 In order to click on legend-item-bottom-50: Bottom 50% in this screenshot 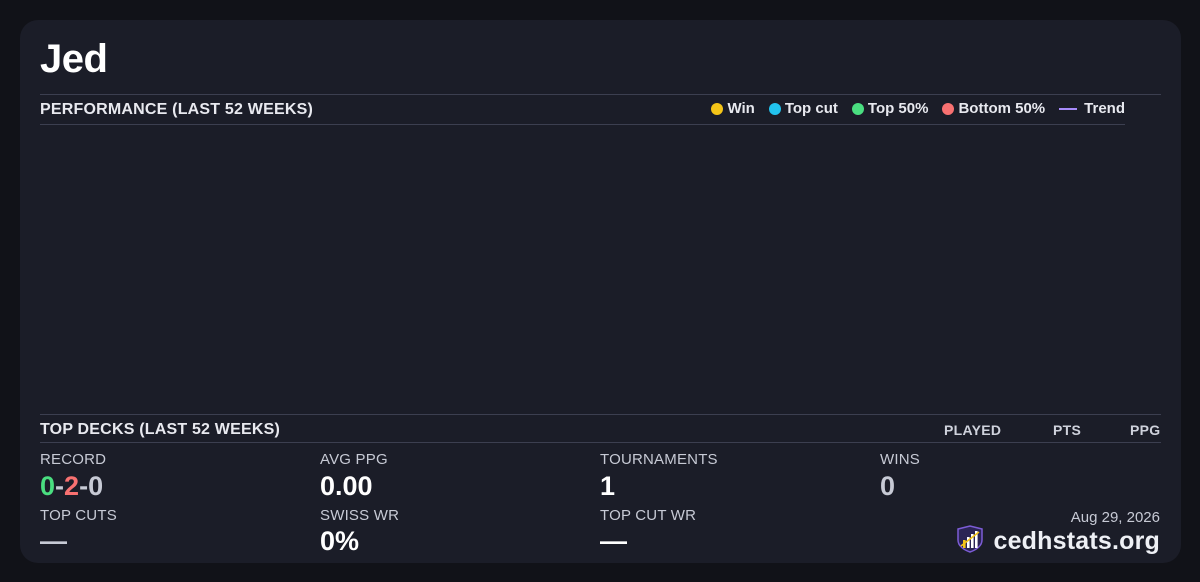, I will do `click(993, 108)`.